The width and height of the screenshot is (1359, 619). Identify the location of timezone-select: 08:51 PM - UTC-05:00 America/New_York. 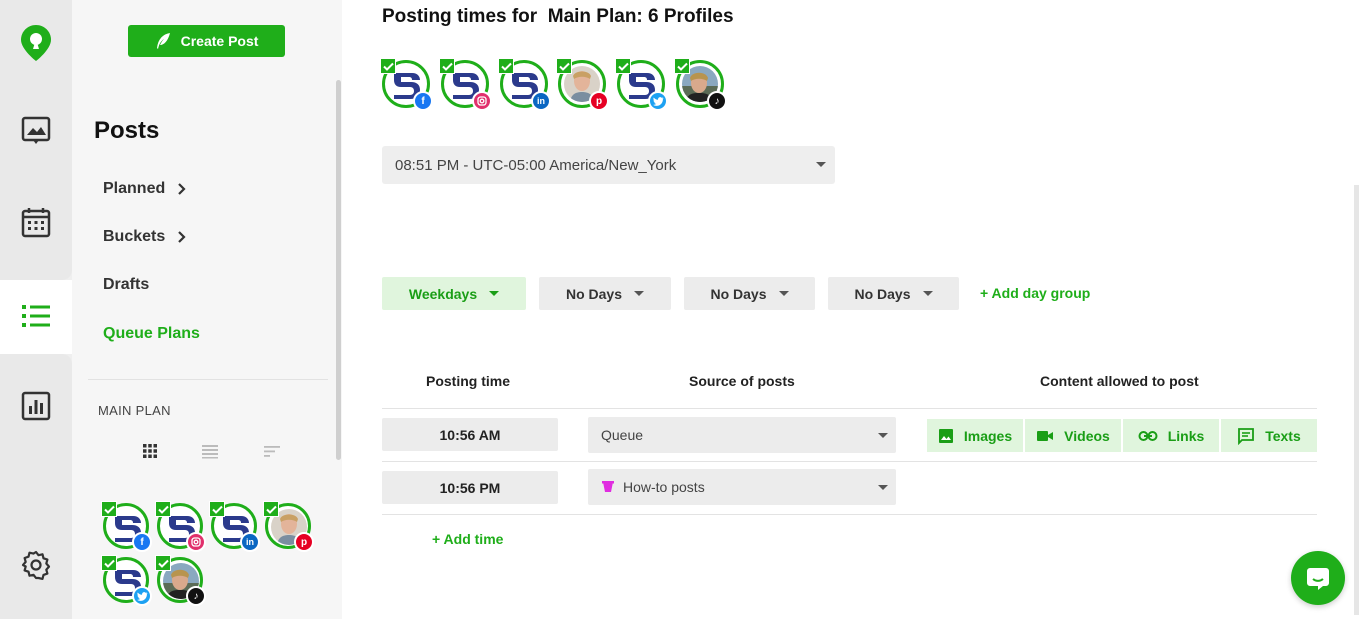
(608, 165).